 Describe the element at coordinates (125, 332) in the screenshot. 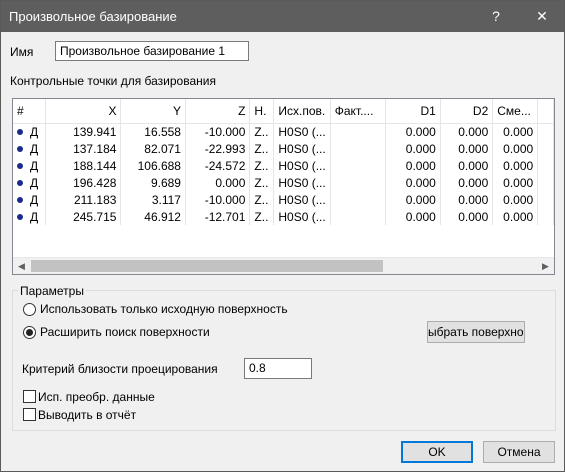

I see `radio-extend-search-label: Расширить поиск поверхности` at that location.